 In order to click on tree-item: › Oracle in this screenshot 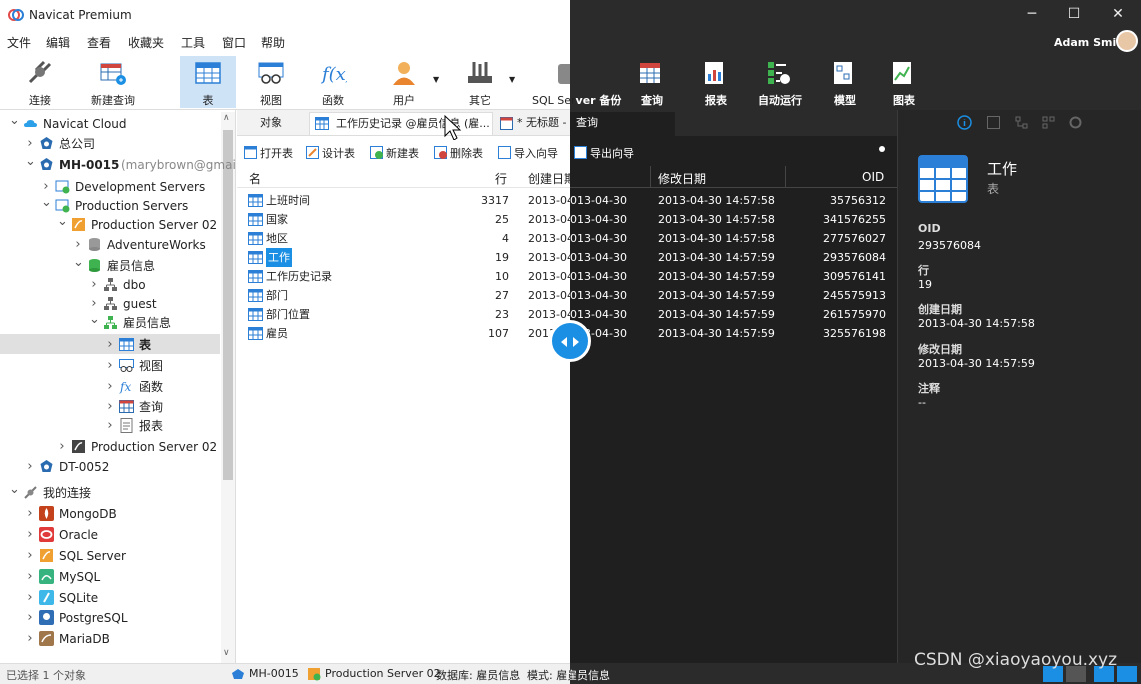, I will do `click(110, 535)`.